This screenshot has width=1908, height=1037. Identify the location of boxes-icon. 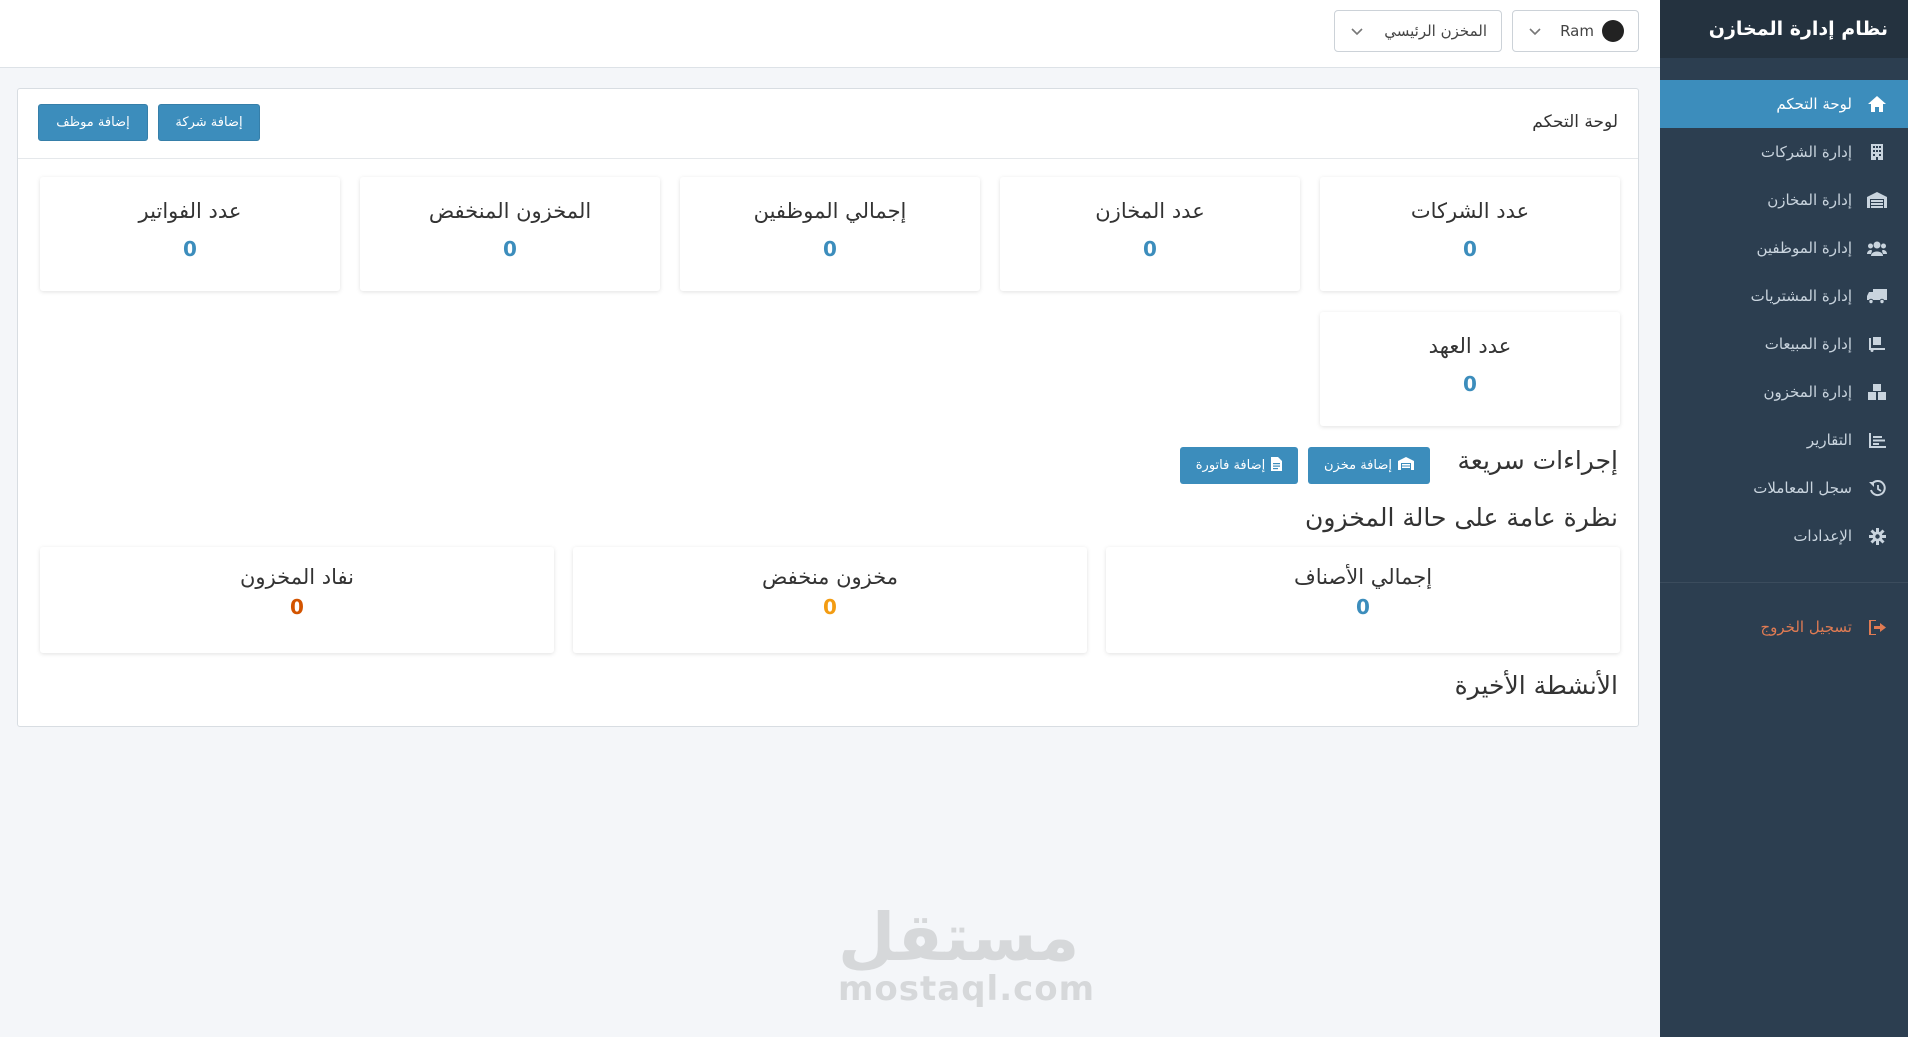
(1877, 392).